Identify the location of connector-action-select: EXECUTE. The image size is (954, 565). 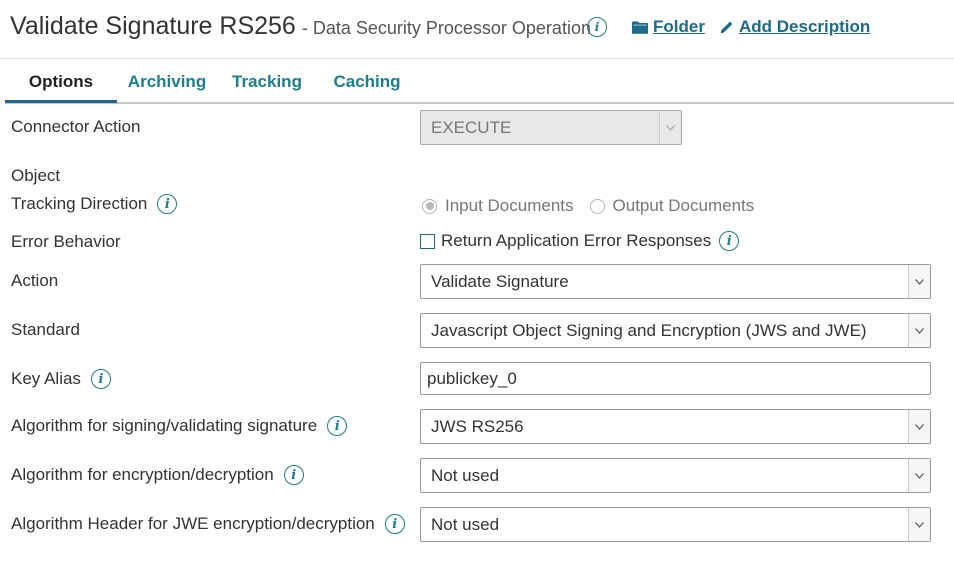
(551, 127).